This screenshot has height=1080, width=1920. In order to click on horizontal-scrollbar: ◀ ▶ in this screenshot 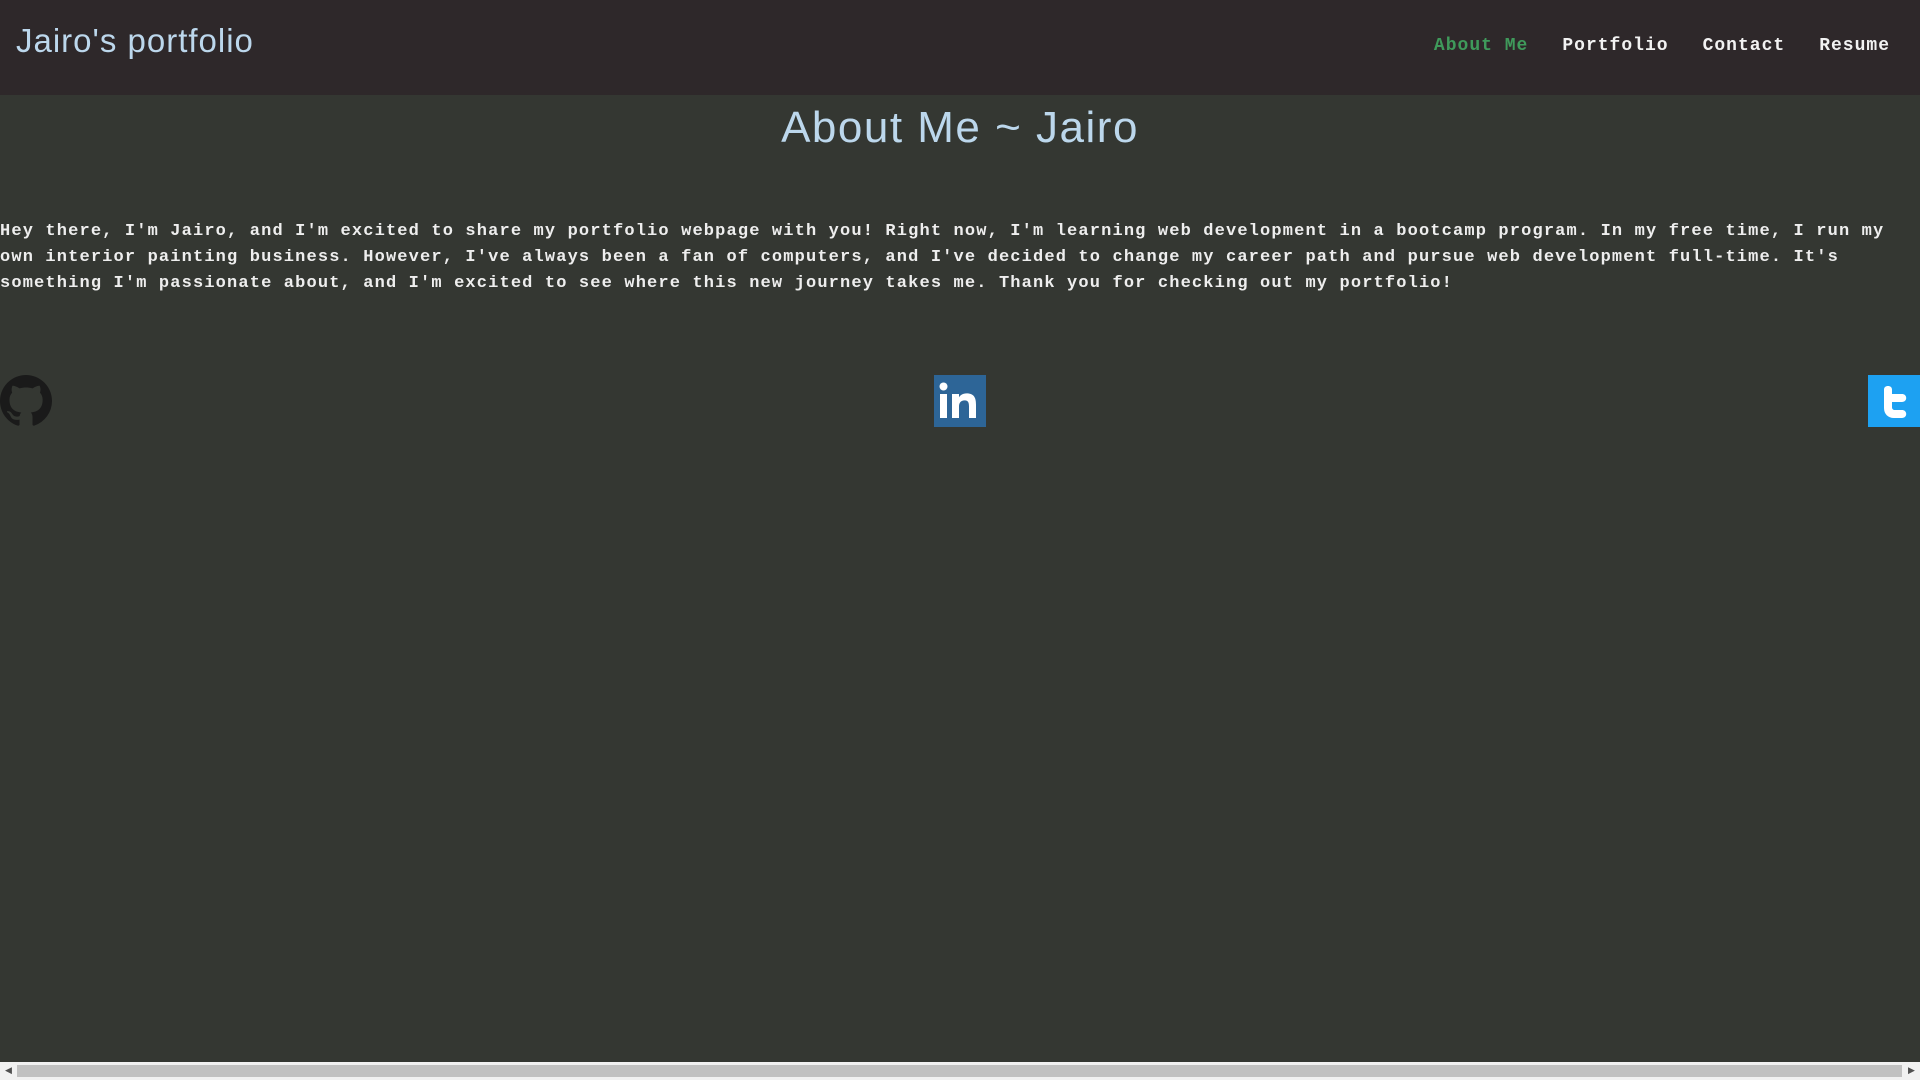, I will do `click(960, 1071)`.